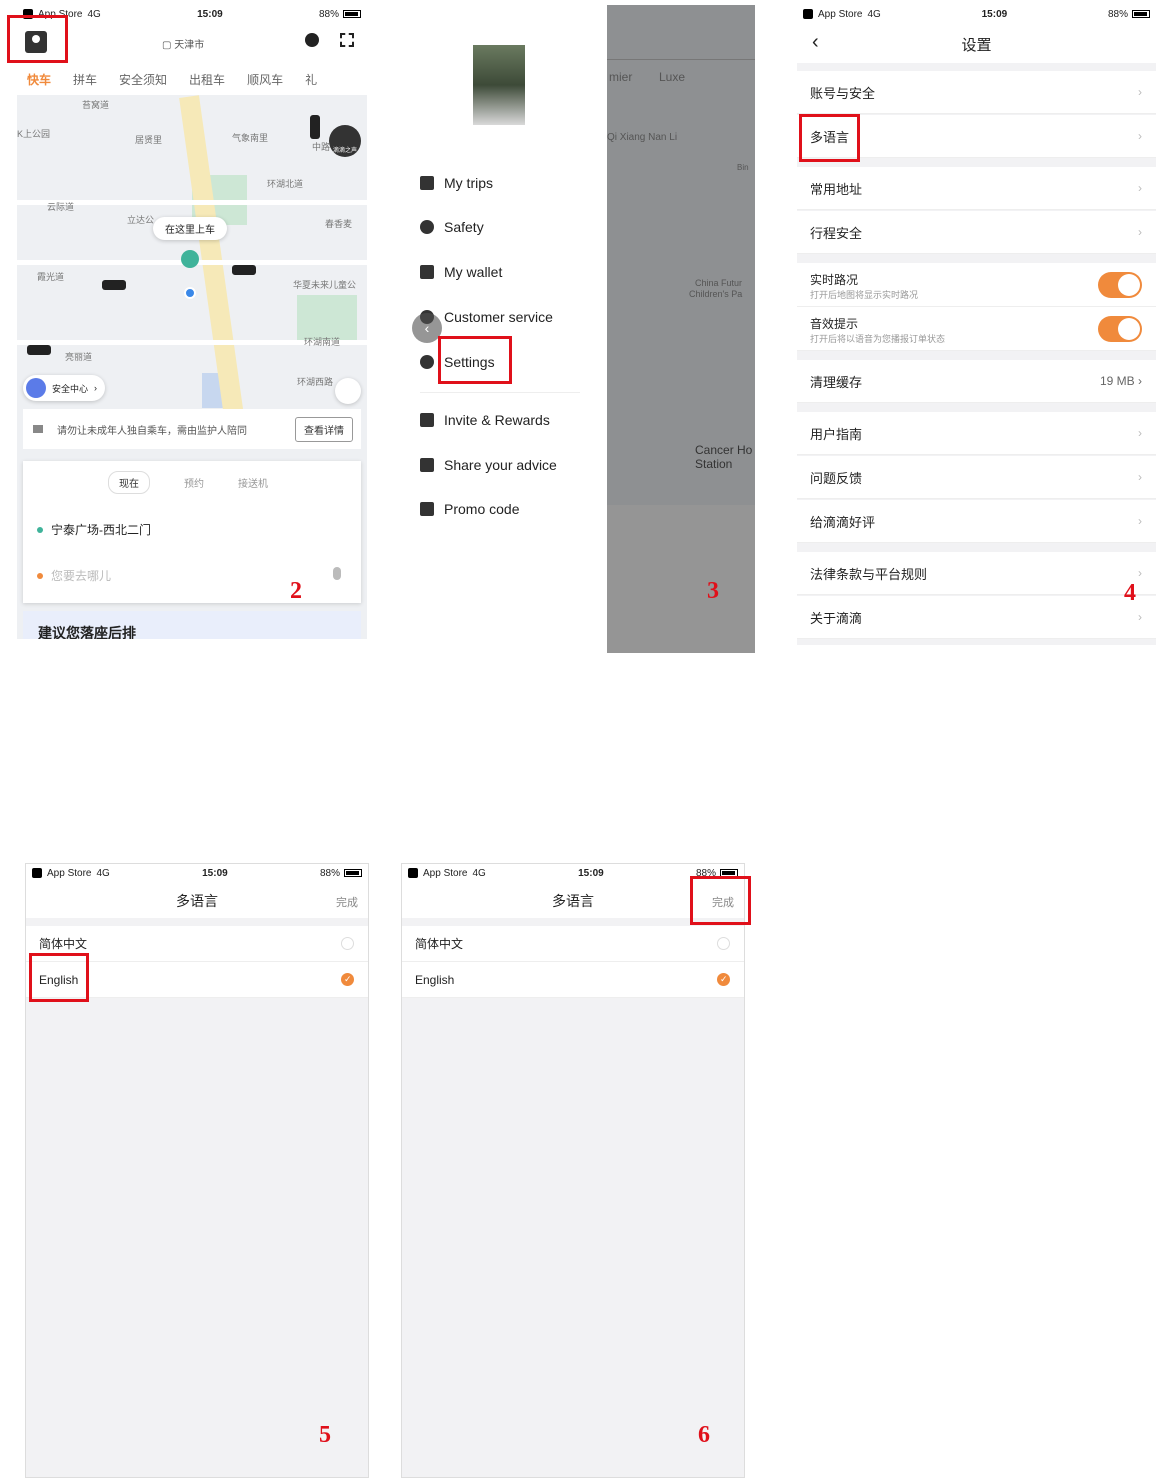  I want to click on view-details-button: 查看详情, so click(324, 429).